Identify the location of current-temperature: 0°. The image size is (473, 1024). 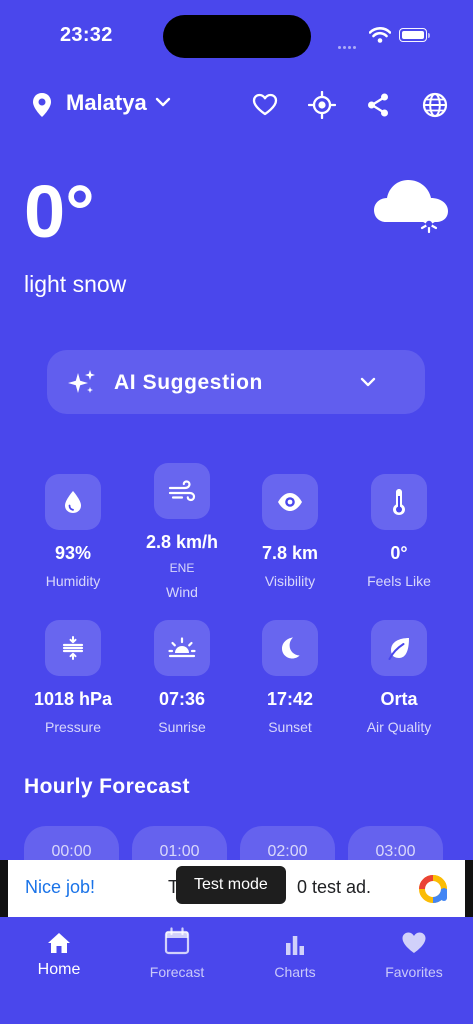
(59, 211).